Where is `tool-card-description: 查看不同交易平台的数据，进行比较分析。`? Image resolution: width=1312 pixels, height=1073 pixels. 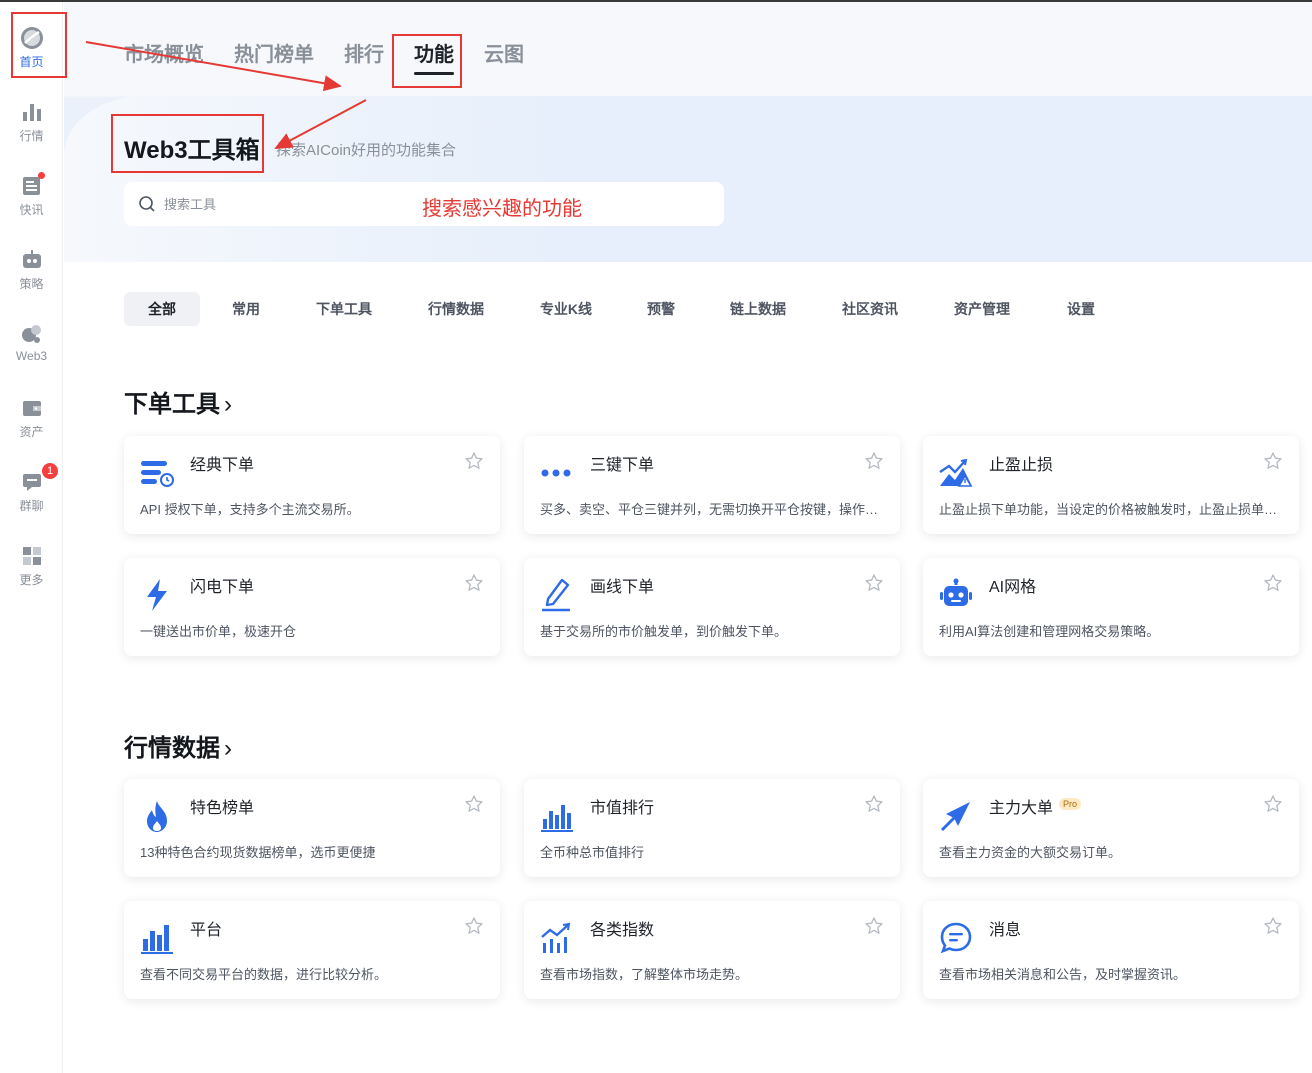
tool-card-description: 查看不同交易平台的数据，进行比较分析。 is located at coordinates (264, 974).